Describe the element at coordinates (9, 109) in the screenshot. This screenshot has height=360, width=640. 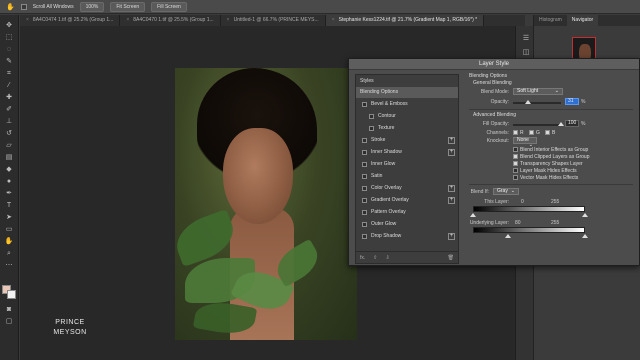
I see `brush-tool-icon: ✐` at that location.